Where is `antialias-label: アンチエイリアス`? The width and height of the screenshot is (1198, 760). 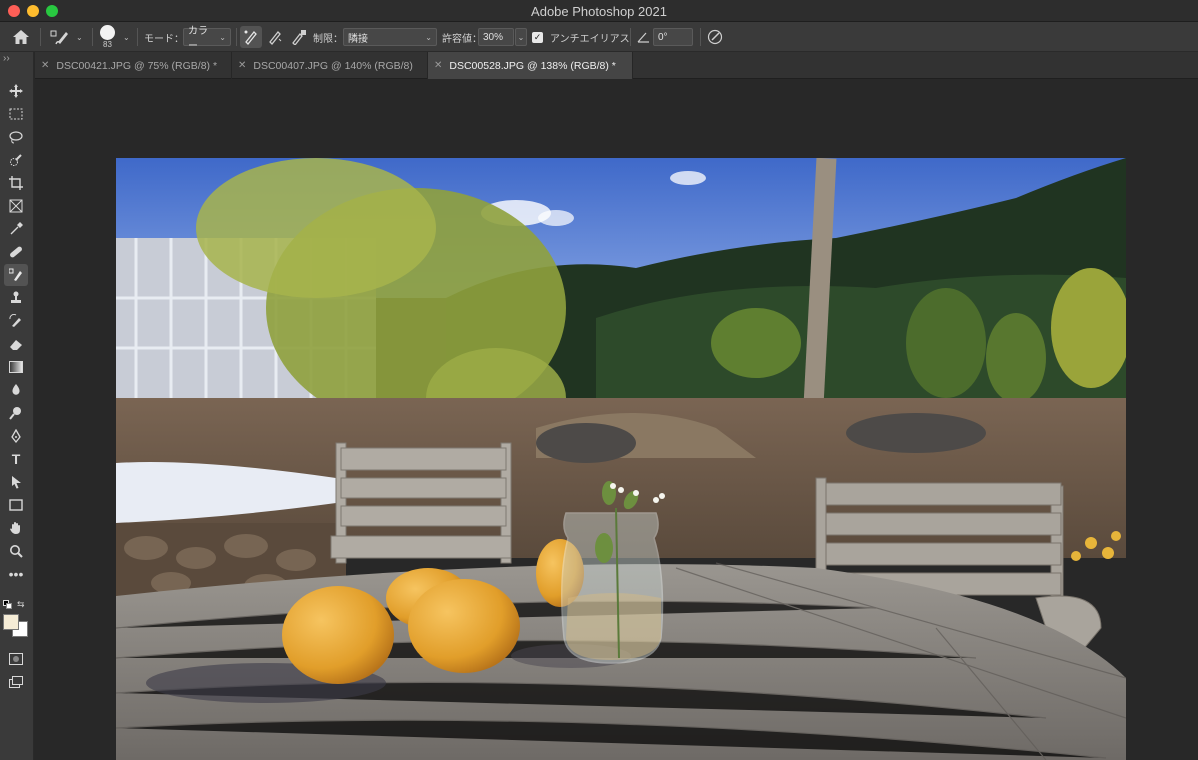
antialias-label: アンチエイリアス is located at coordinates (590, 39).